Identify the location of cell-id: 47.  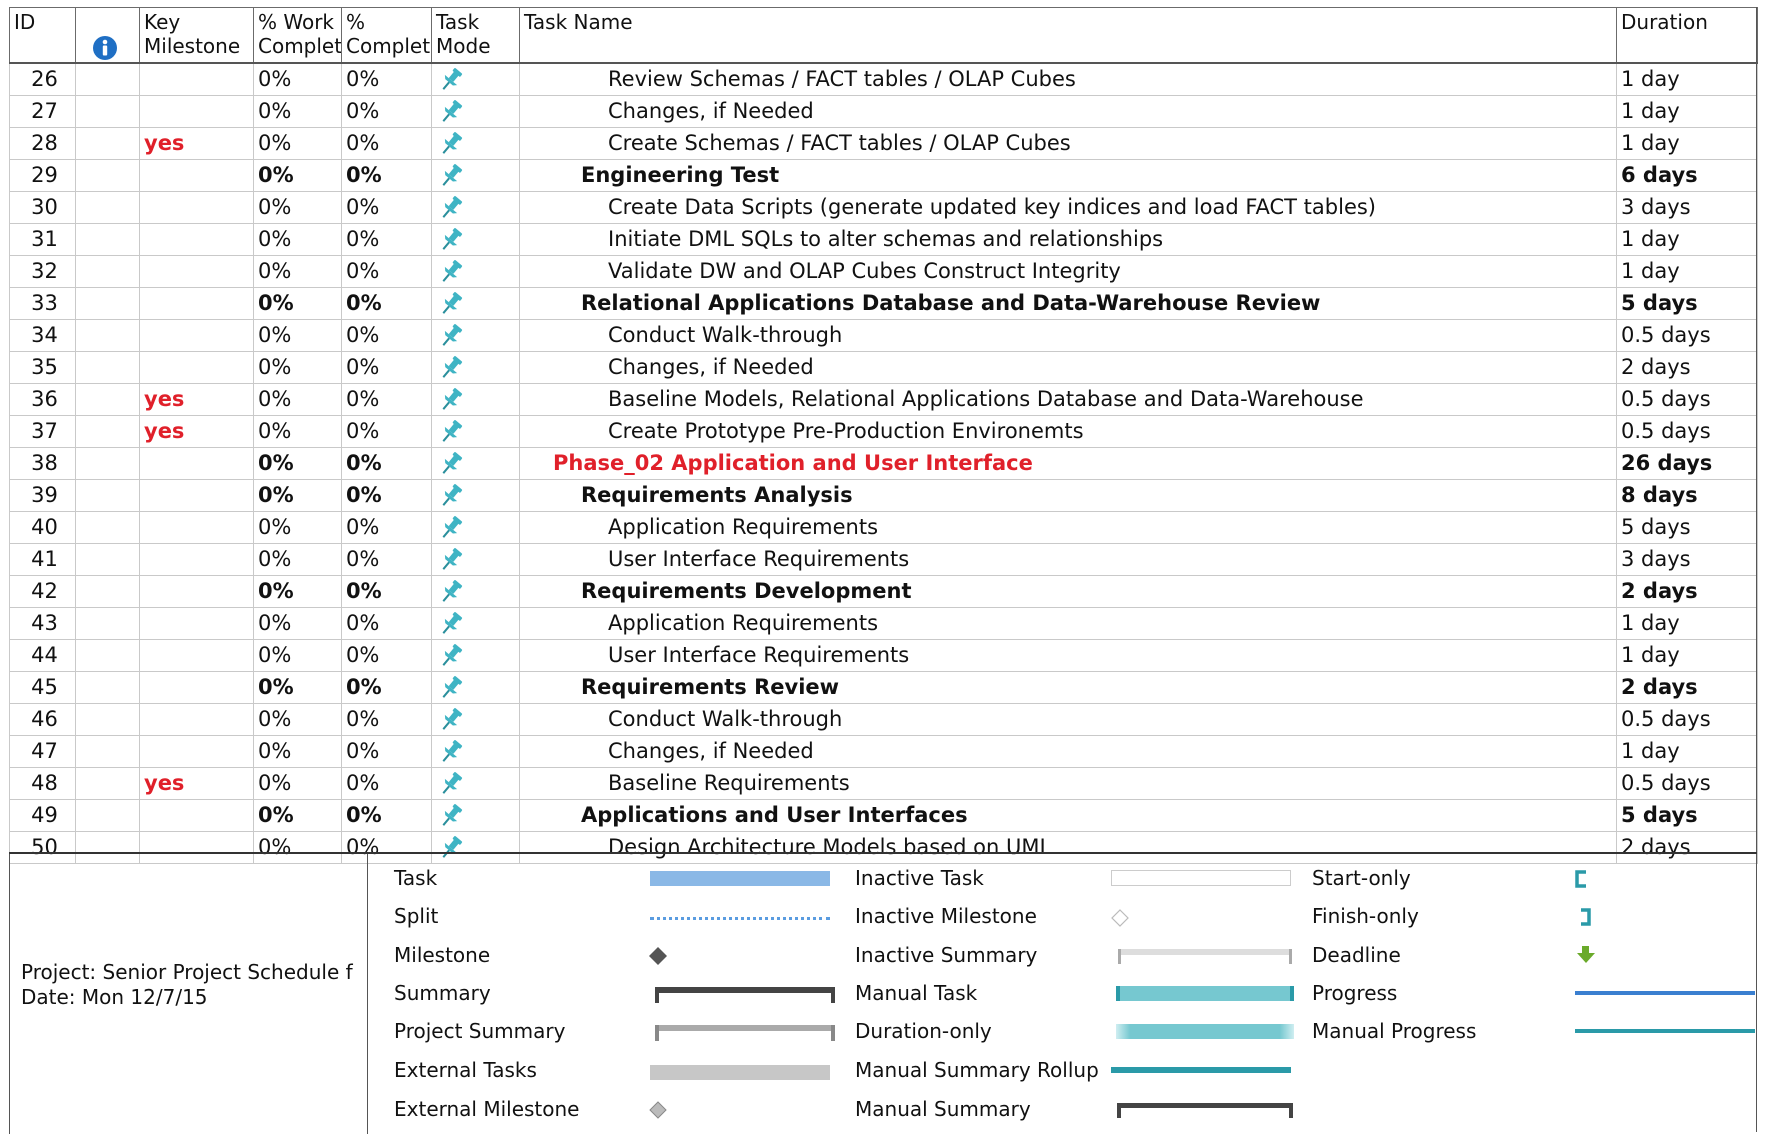
(42, 751).